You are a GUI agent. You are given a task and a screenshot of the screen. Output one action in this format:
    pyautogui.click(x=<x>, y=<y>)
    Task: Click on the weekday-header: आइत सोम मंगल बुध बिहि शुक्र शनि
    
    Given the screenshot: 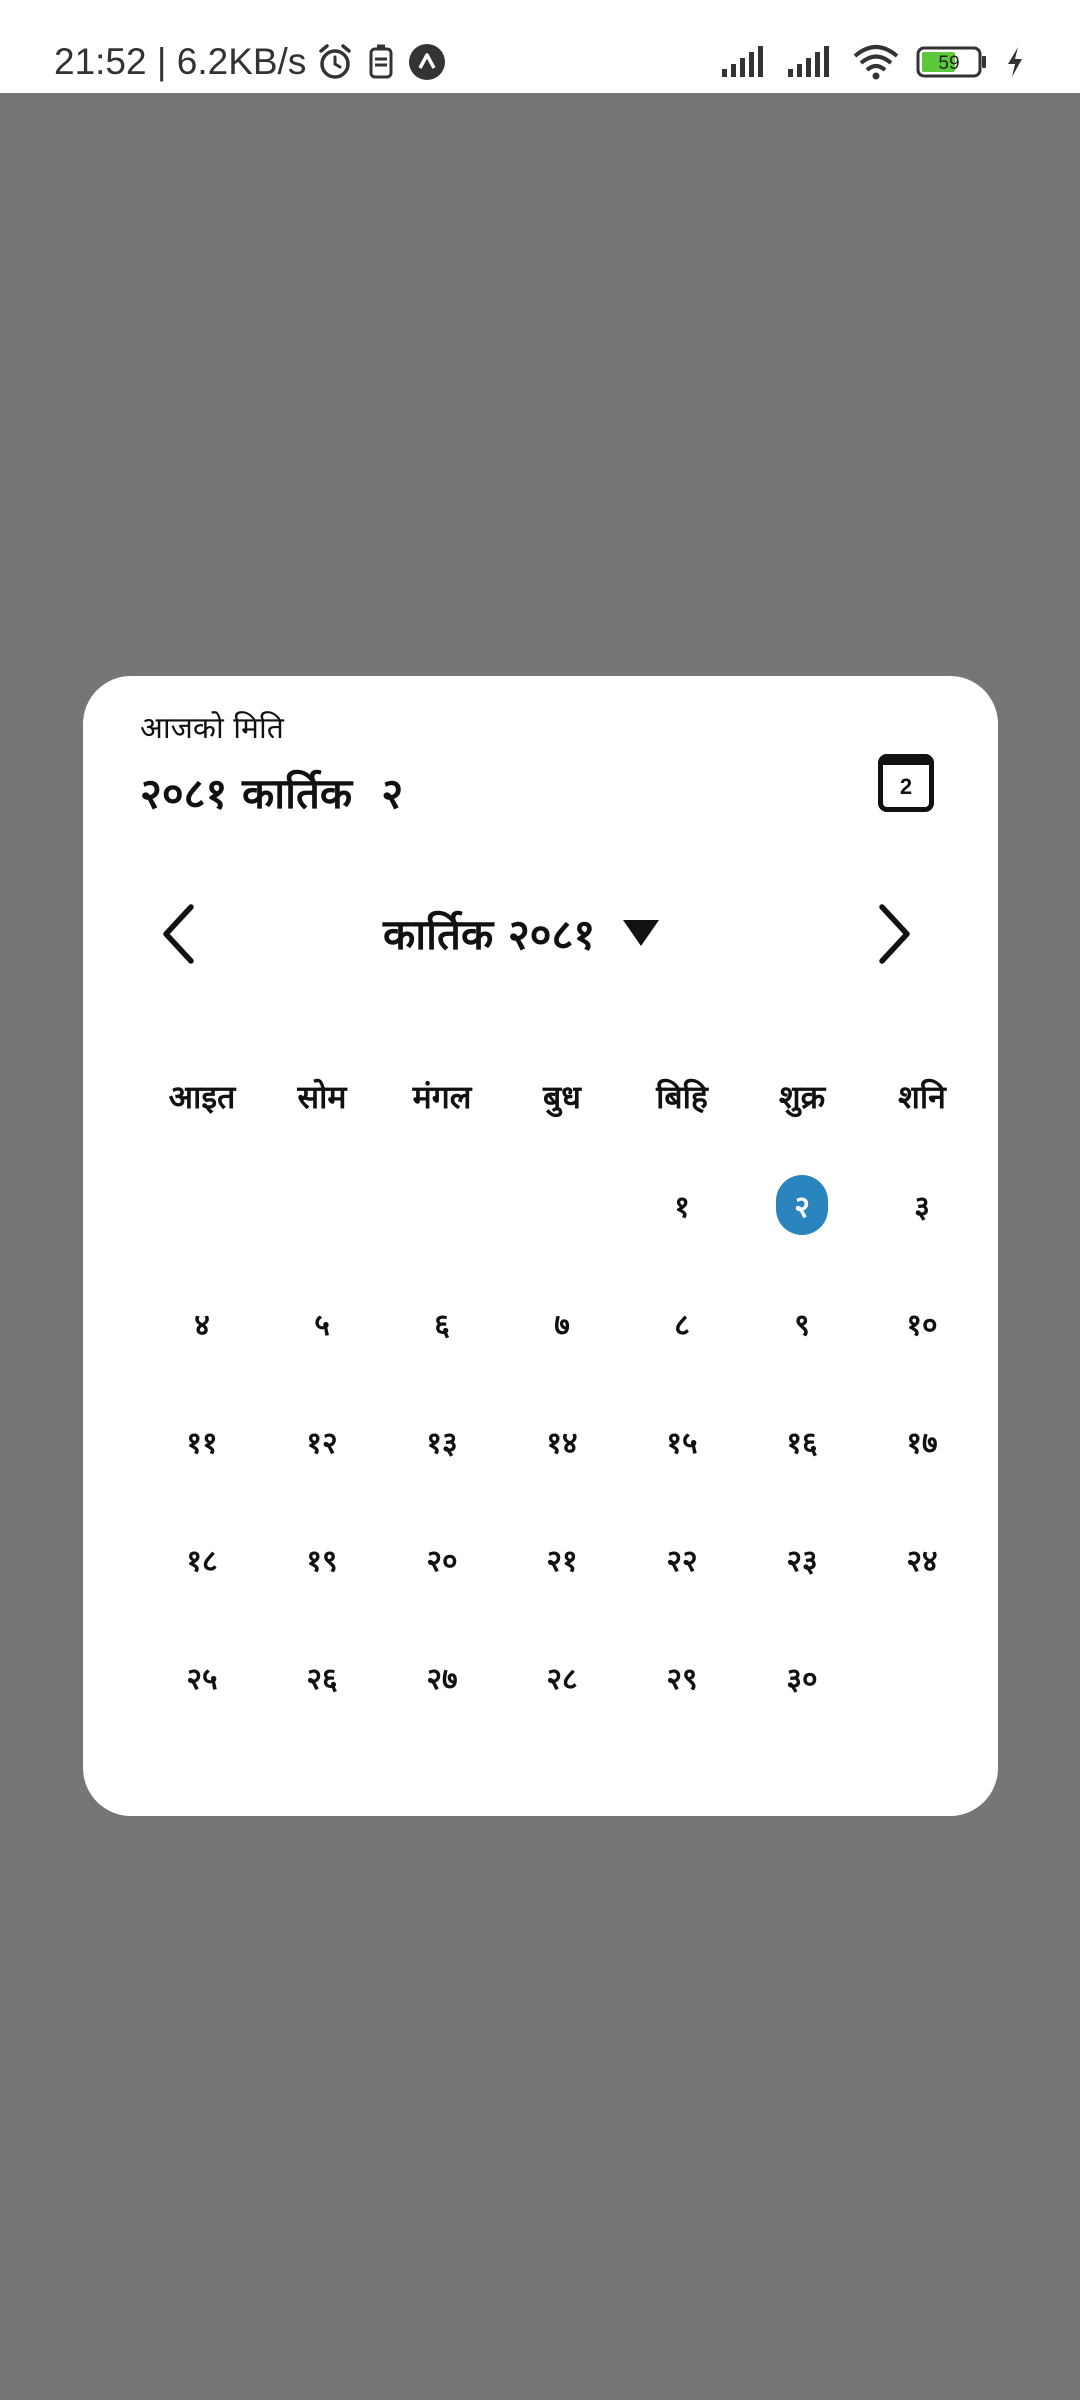 What is the action you would take?
    pyautogui.click(x=562, y=1096)
    